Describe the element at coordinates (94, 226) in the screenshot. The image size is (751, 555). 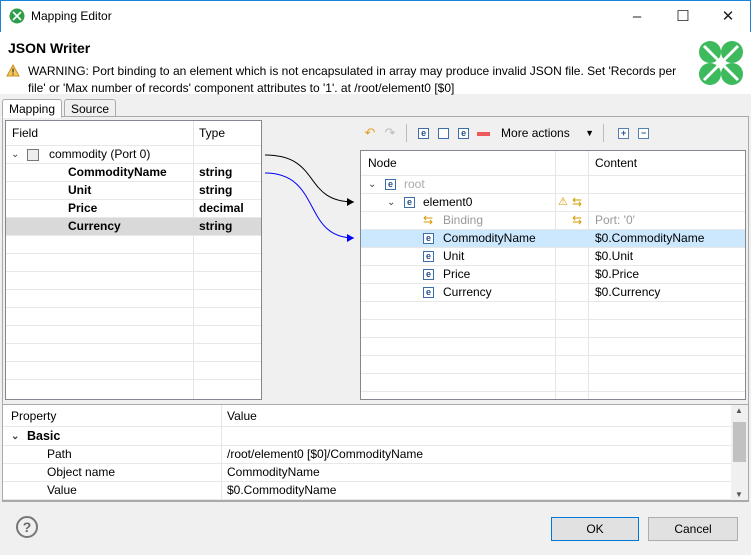
I see `field-name: Currency` at that location.